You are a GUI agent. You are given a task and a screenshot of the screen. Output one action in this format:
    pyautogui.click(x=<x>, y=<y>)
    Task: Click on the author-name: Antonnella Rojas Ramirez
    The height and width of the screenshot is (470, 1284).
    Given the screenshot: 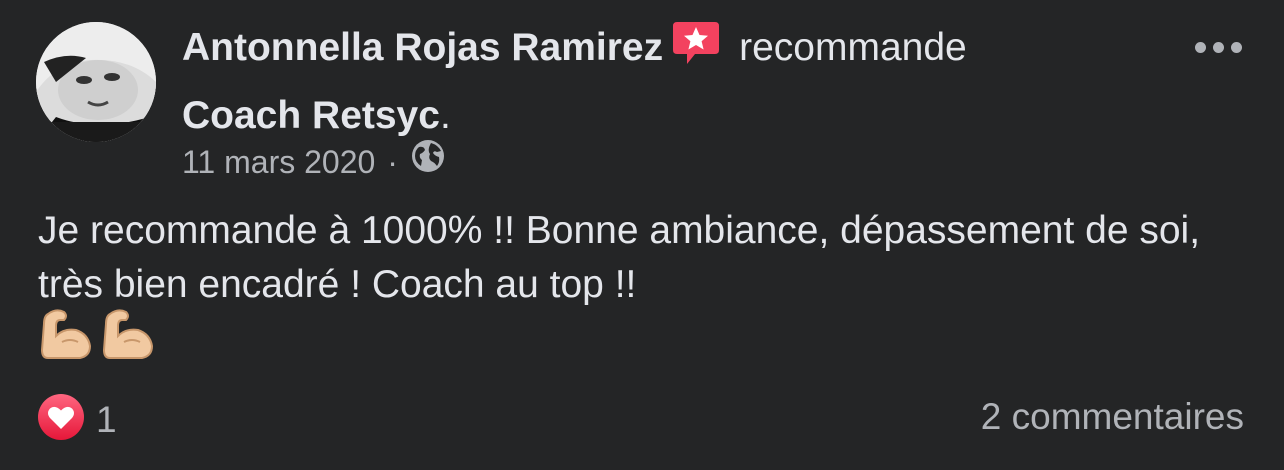 What is the action you would take?
    pyautogui.click(x=422, y=47)
    